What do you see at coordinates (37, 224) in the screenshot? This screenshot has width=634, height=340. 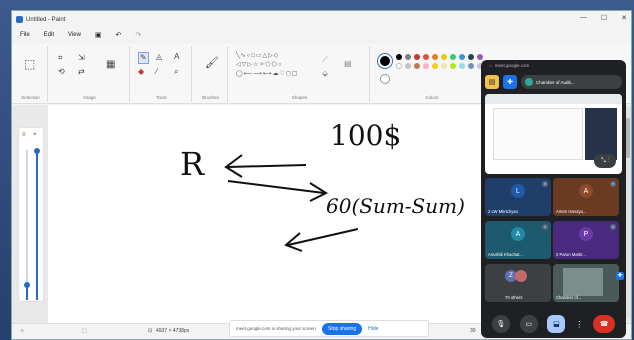 I see `opacity-slider` at bounding box center [37, 224].